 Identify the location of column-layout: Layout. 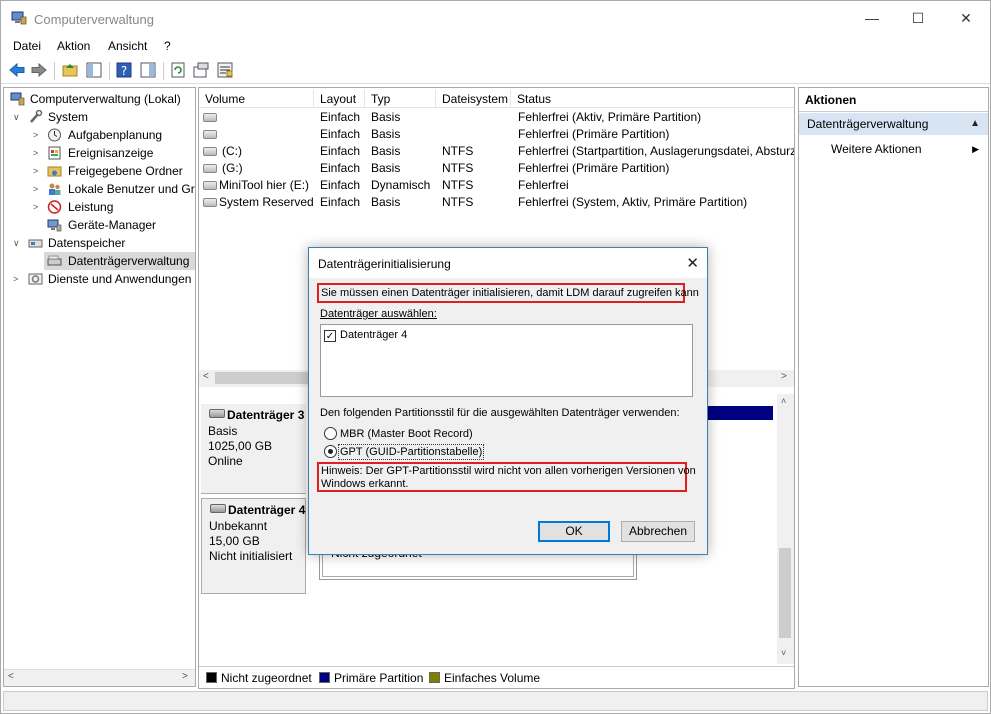
(339, 99).